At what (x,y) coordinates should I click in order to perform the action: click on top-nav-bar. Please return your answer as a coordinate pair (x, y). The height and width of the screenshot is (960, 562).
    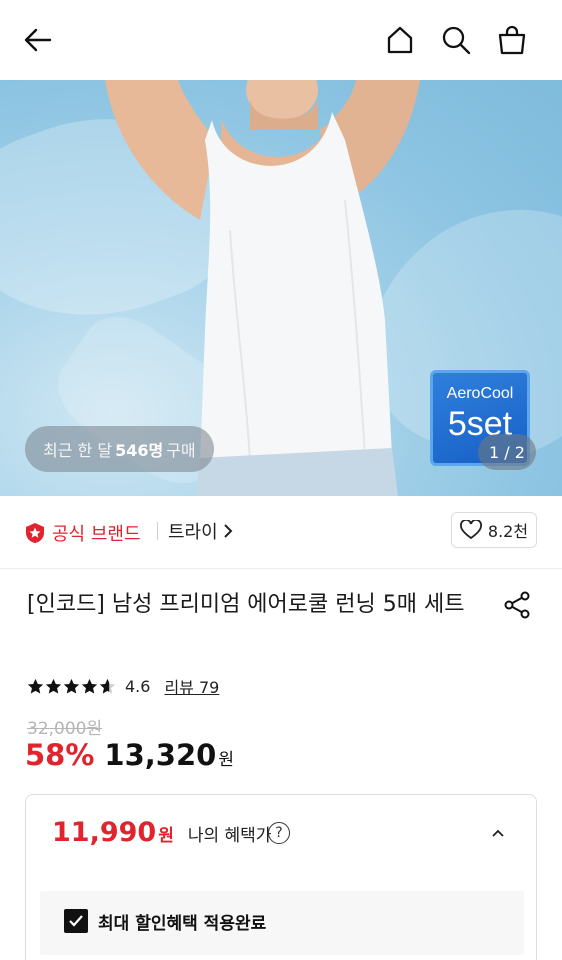
    Looking at the image, I should click on (281, 40).